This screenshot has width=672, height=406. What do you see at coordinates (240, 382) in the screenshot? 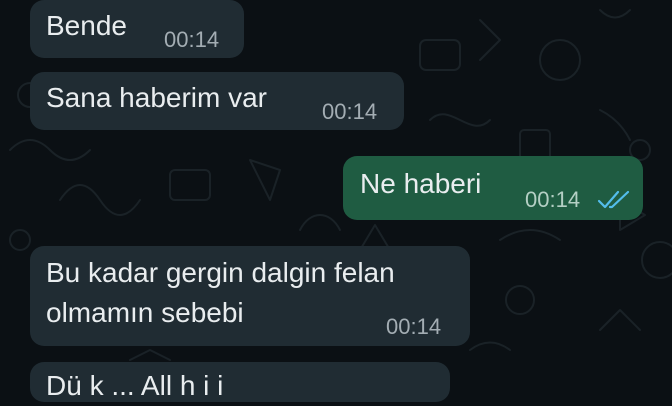
I see `message-bubble-incoming-partial: Dü k ... All h i i` at bounding box center [240, 382].